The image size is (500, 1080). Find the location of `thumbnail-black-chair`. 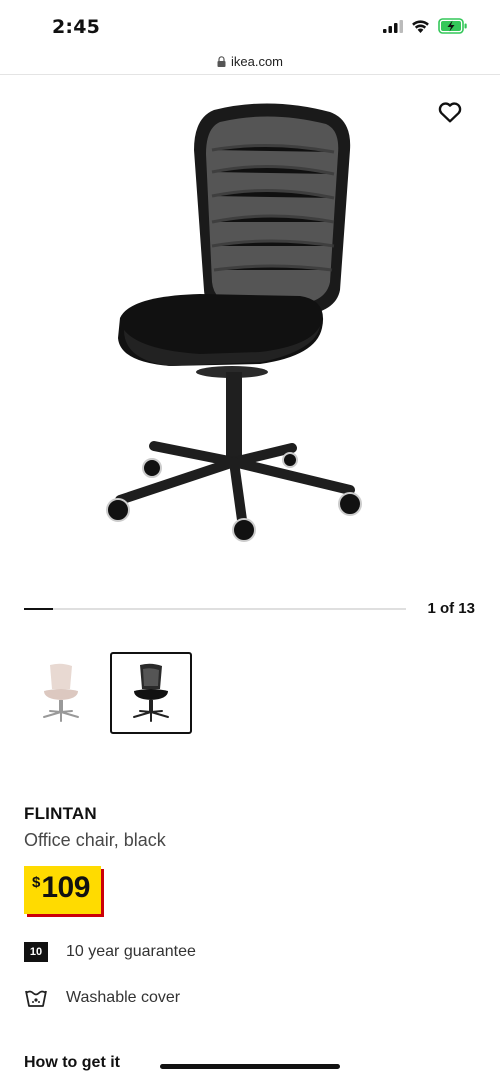

thumbnail-black-chair is located at coordinates (151, 693).